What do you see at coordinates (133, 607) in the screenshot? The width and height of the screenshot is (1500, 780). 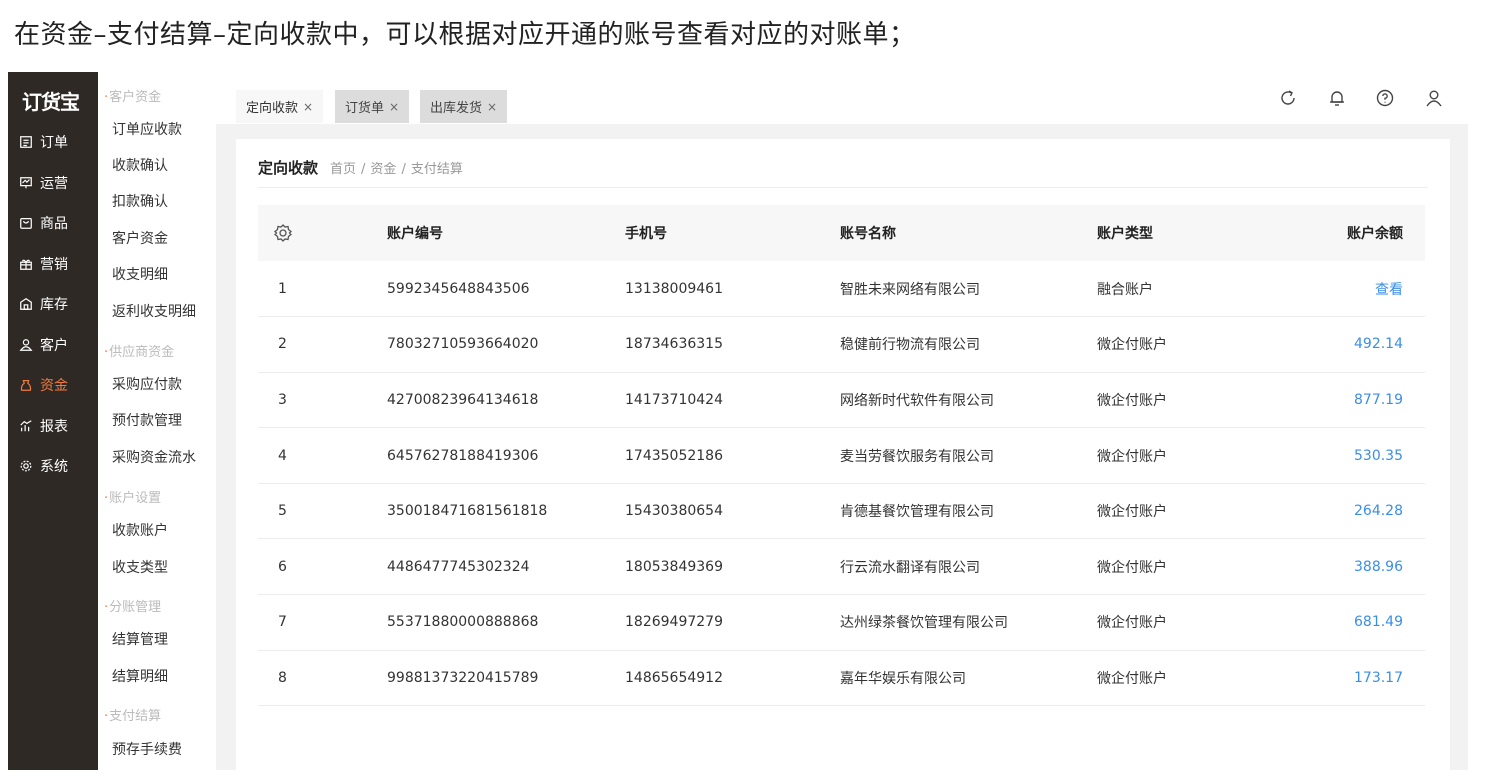 I see `sub-group-title: ·分账管理` at bounding box center [133, 607].